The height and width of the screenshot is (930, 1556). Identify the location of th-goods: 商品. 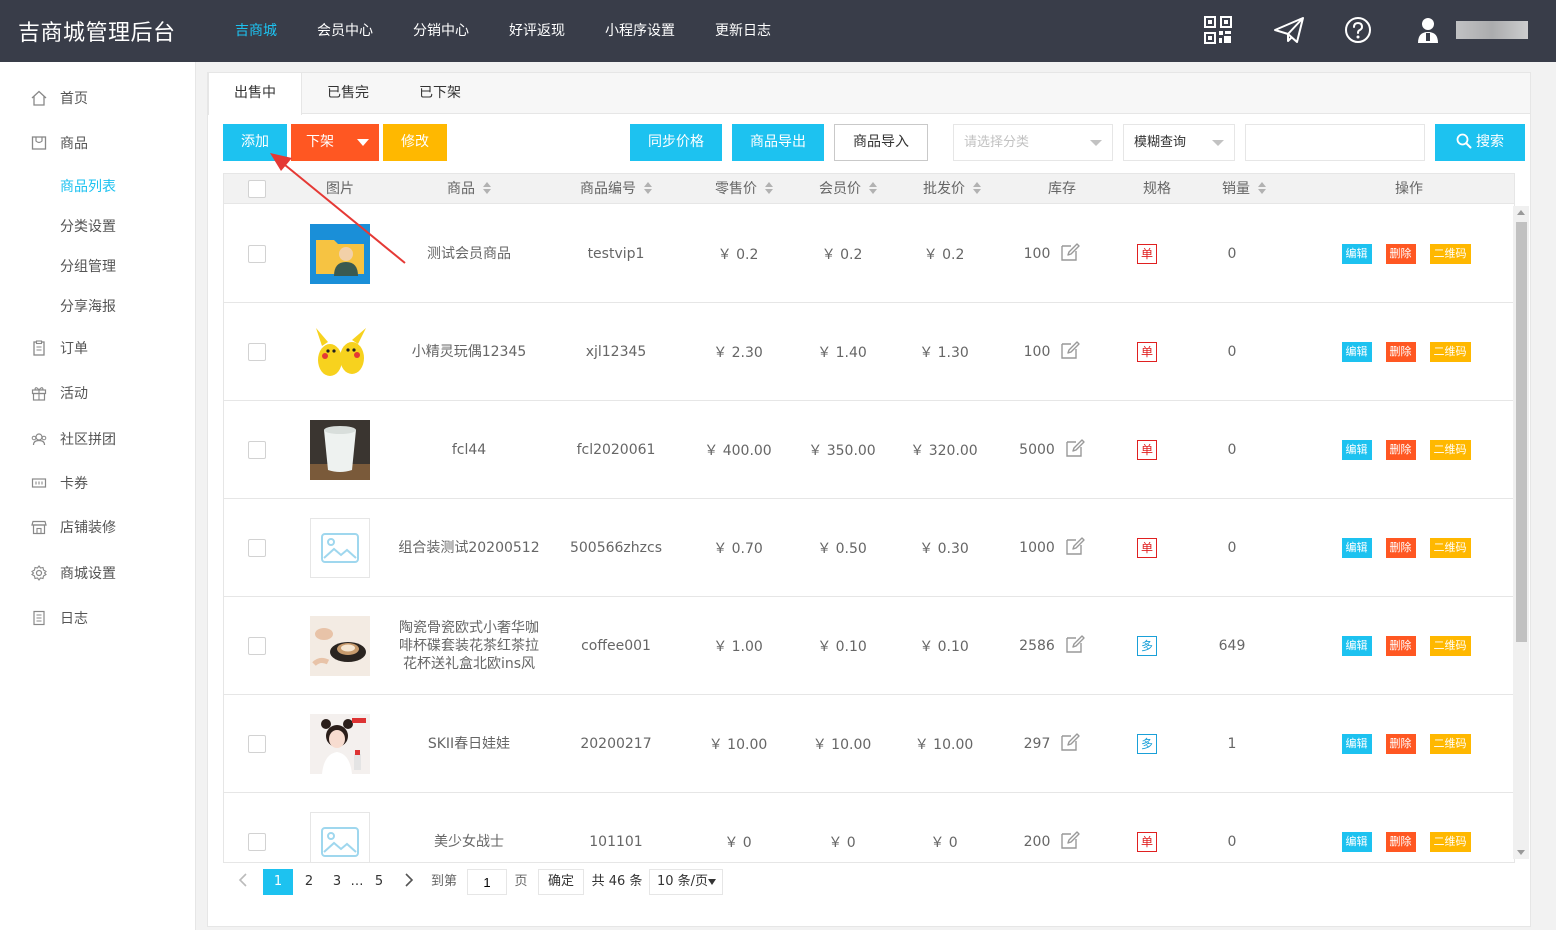
(469, 189).